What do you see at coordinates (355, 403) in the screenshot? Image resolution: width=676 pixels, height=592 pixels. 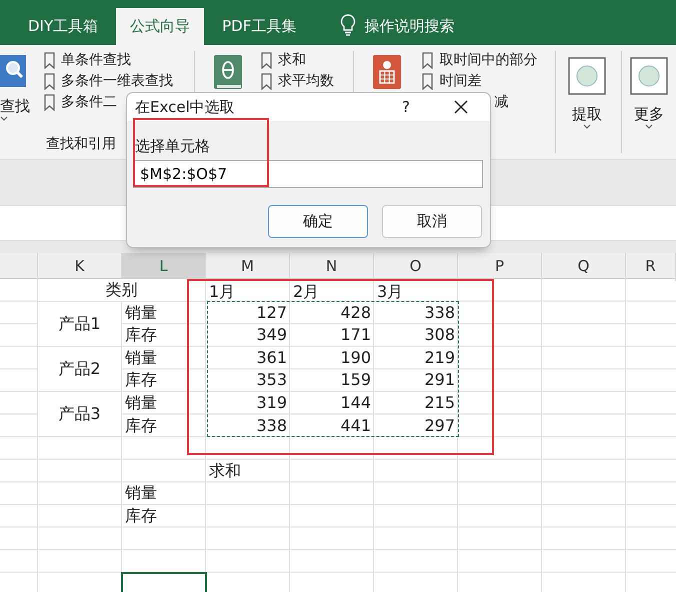 I see `table-cell-text: 144` at bounding box center [355, 403].